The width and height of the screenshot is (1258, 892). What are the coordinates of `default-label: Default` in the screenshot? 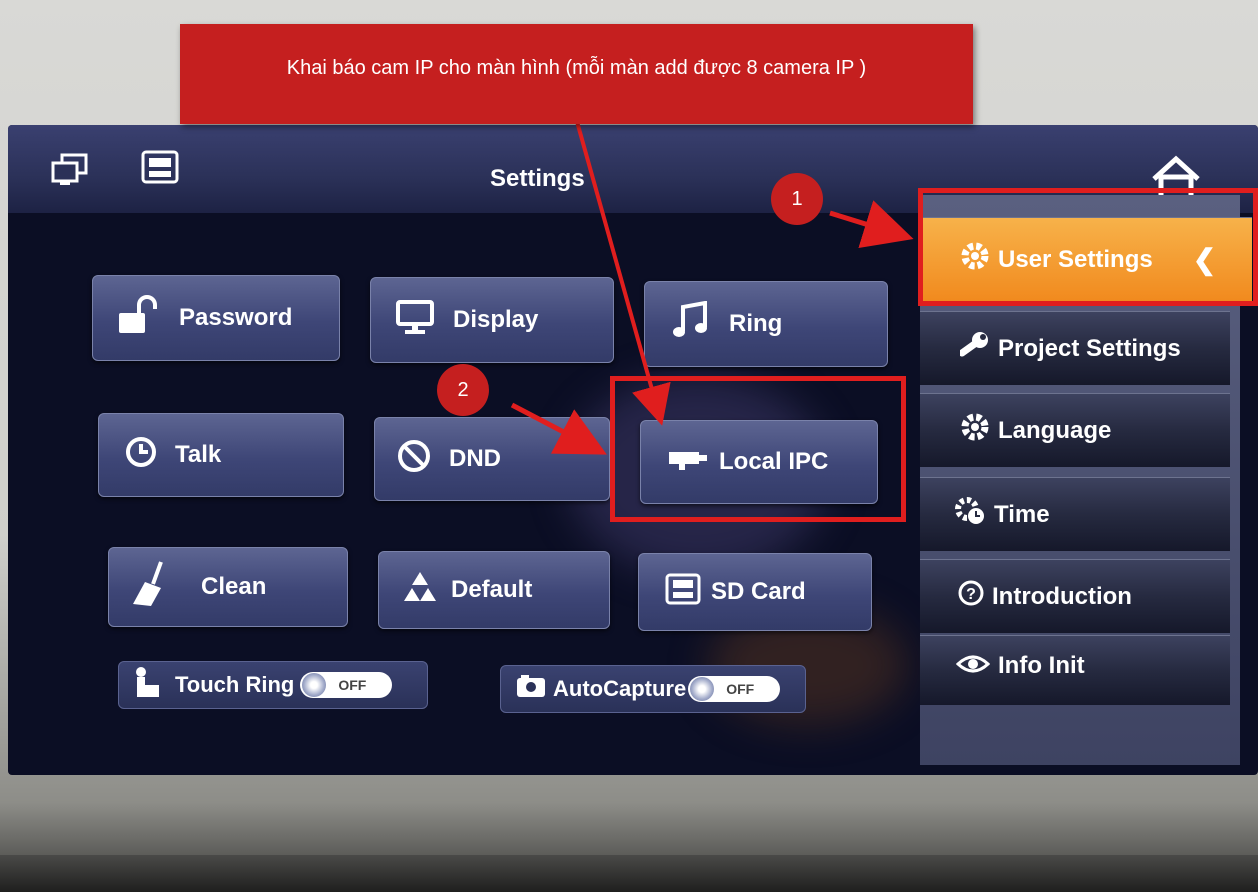 It's located at (492, 589).